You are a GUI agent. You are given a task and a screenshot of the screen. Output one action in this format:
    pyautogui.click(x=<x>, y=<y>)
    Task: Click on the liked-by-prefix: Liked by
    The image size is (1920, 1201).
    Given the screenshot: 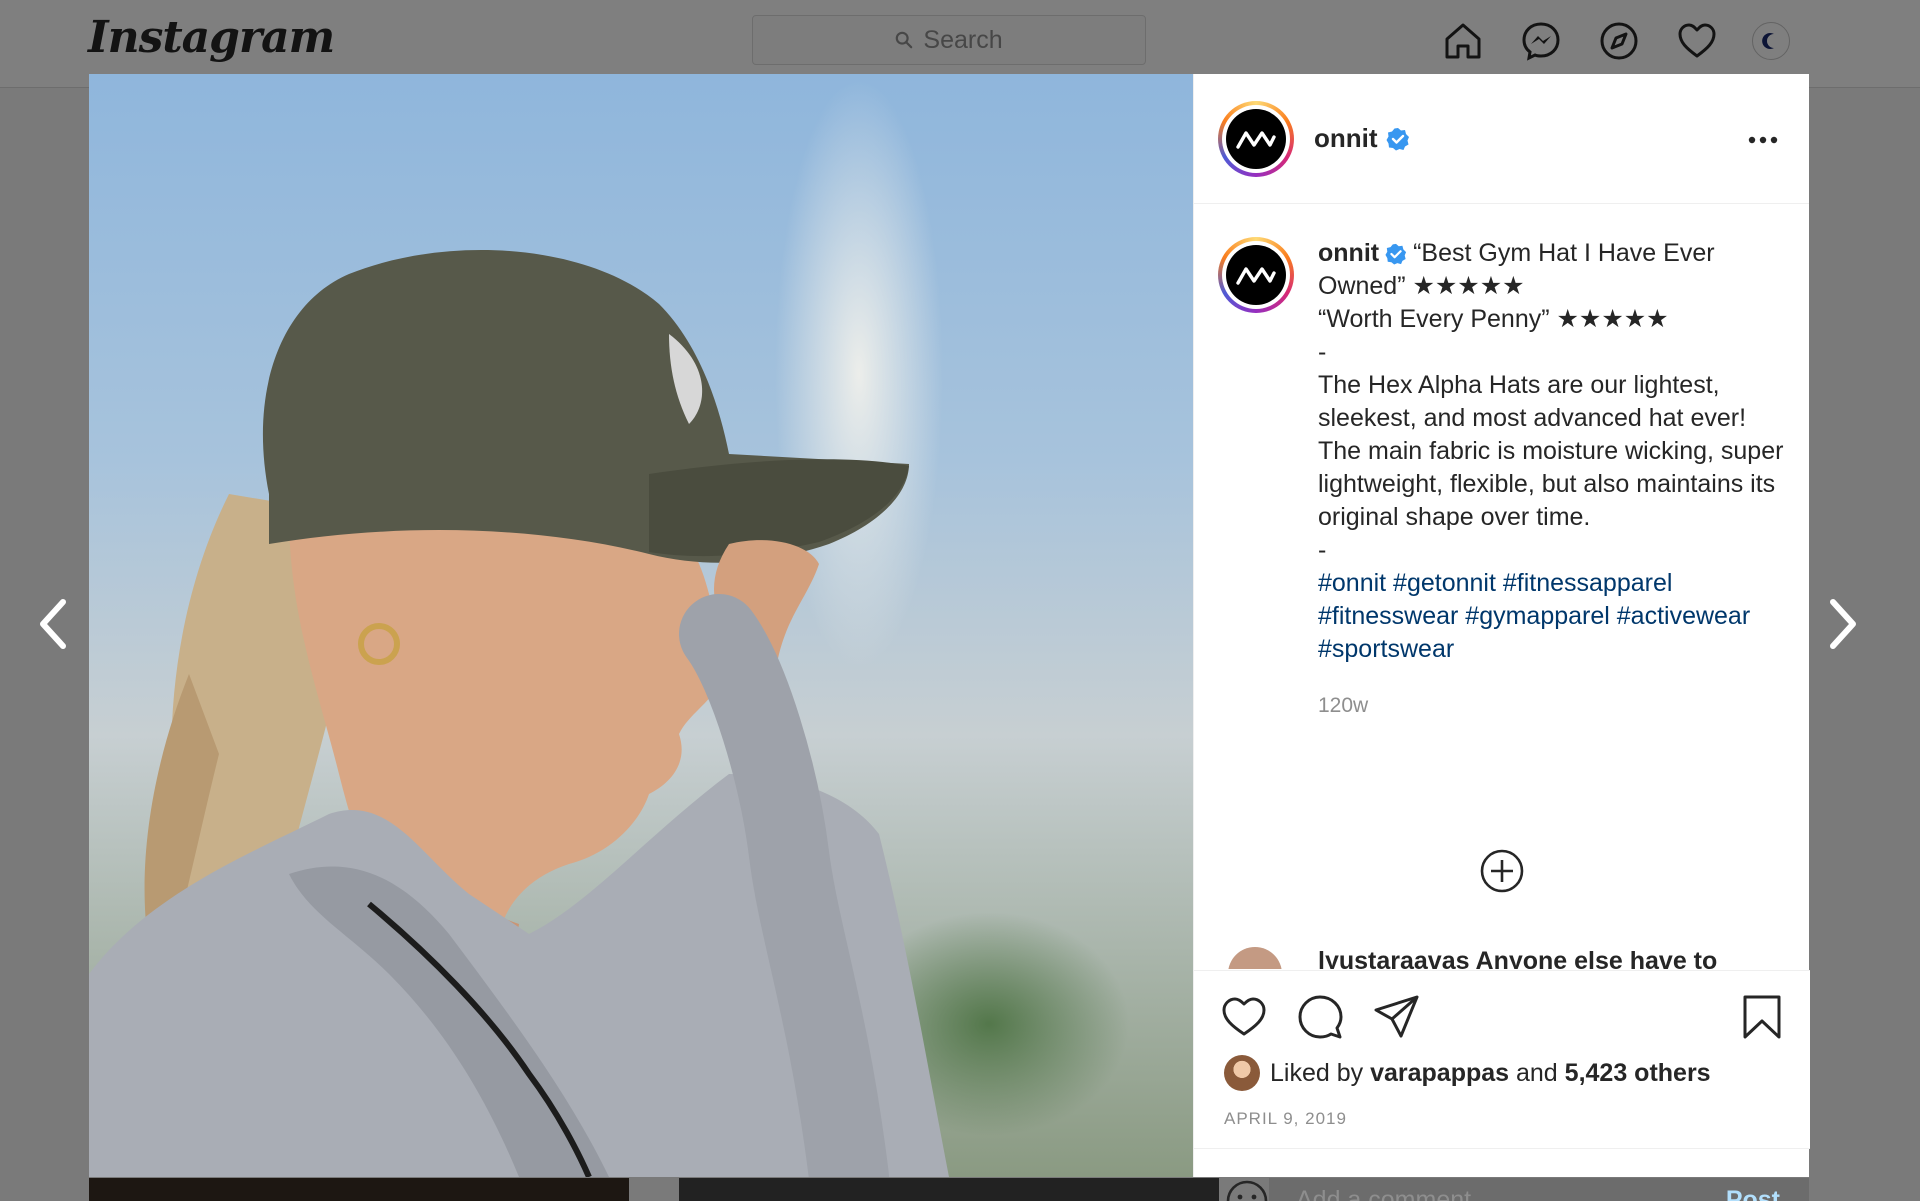 What is the action you would take?
    pyautogui.click(x=1317, y=1072)
    